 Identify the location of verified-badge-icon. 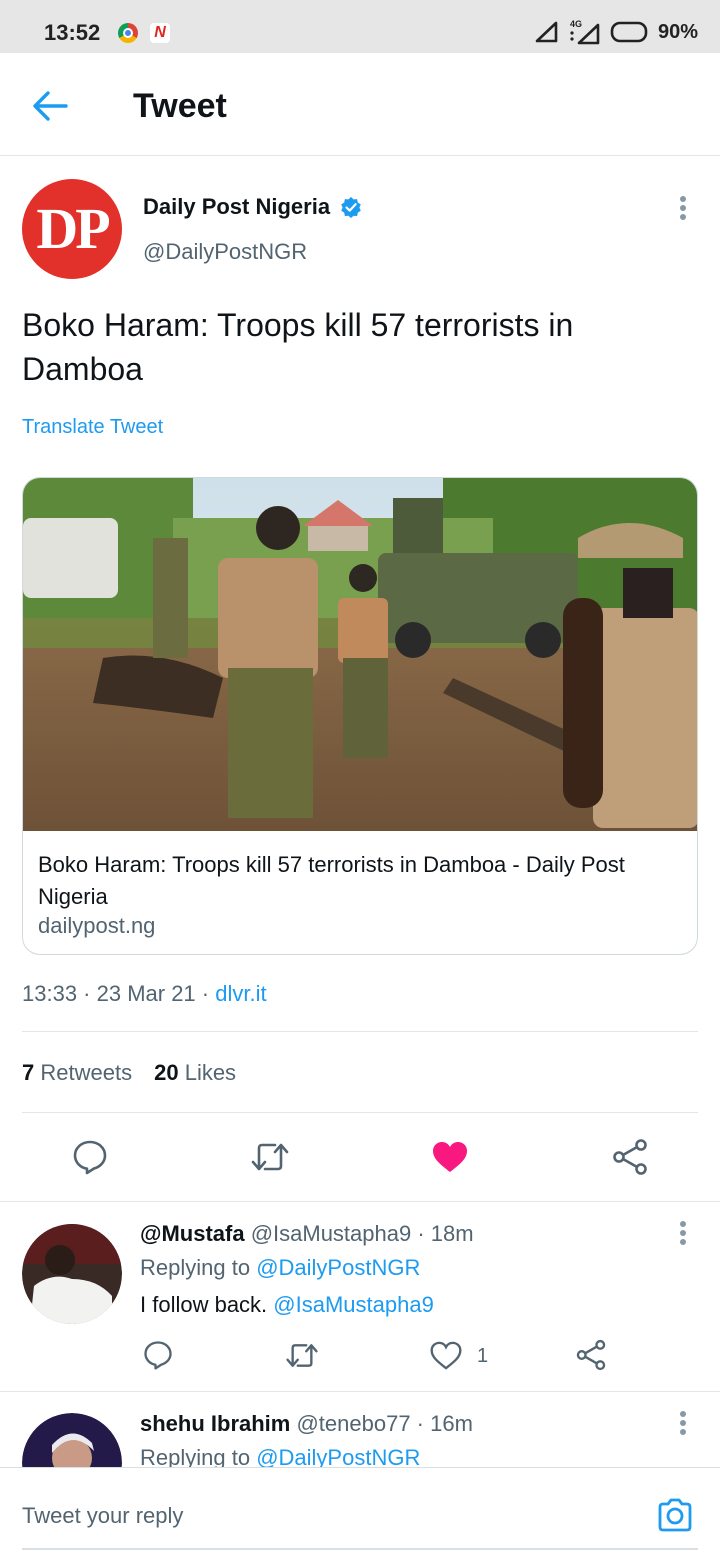
(351, 207).